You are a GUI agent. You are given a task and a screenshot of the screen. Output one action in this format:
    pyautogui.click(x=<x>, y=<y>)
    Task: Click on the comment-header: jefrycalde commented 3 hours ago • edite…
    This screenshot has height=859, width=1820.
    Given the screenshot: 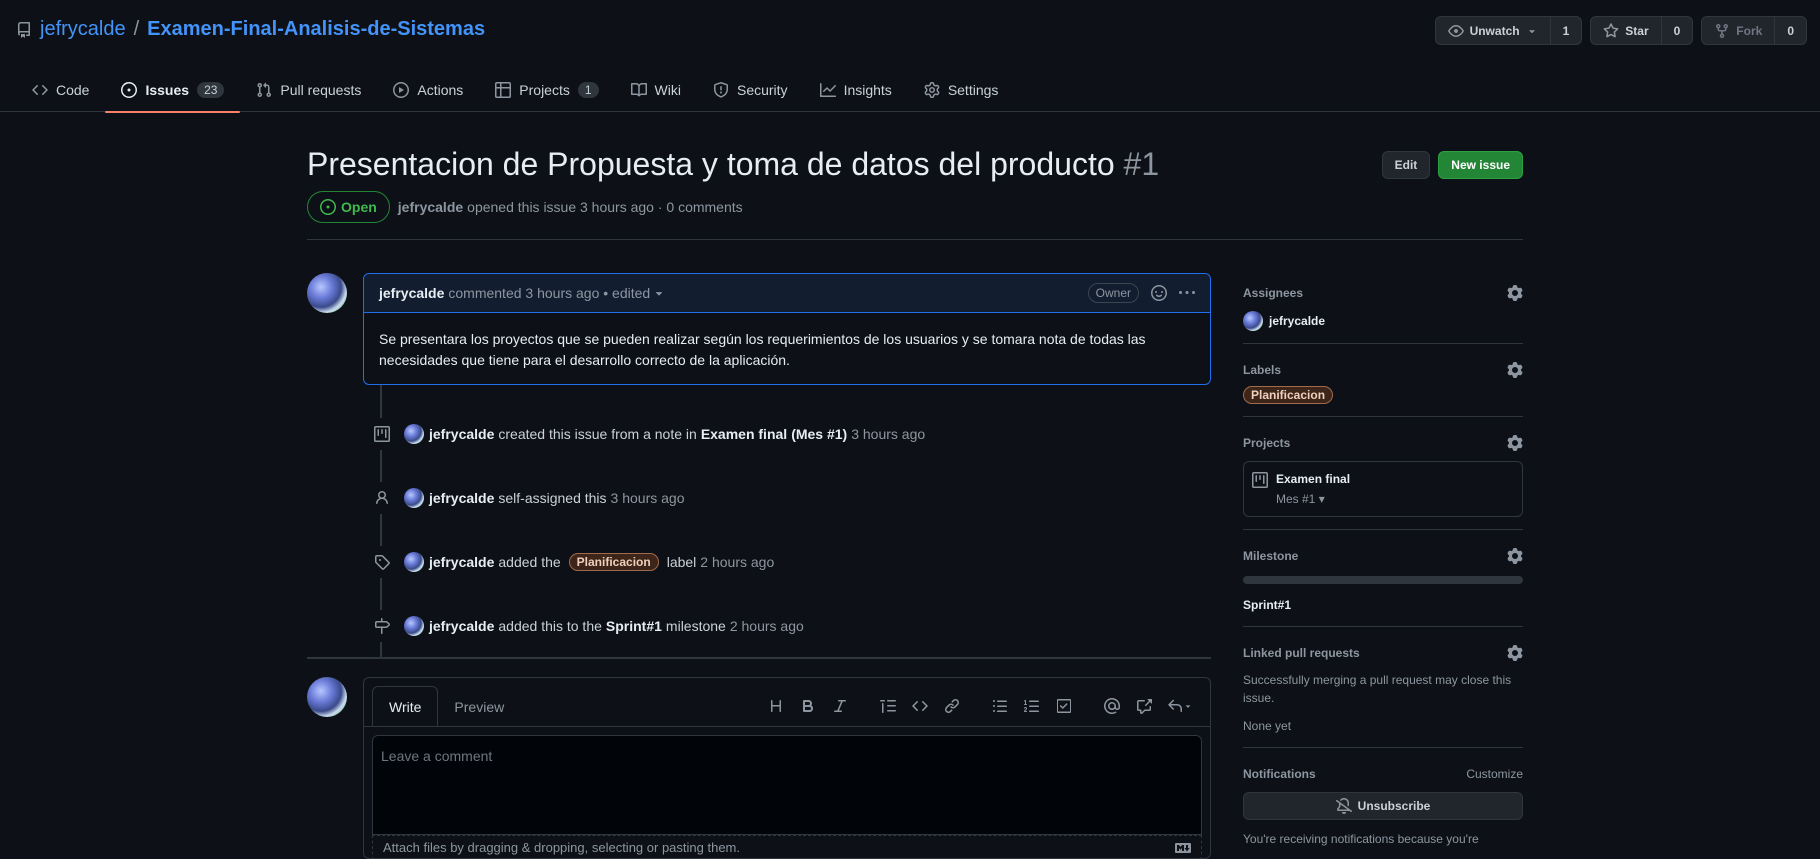 What is the action you would take?
    pyautogui.click(x=787, y=293)
    